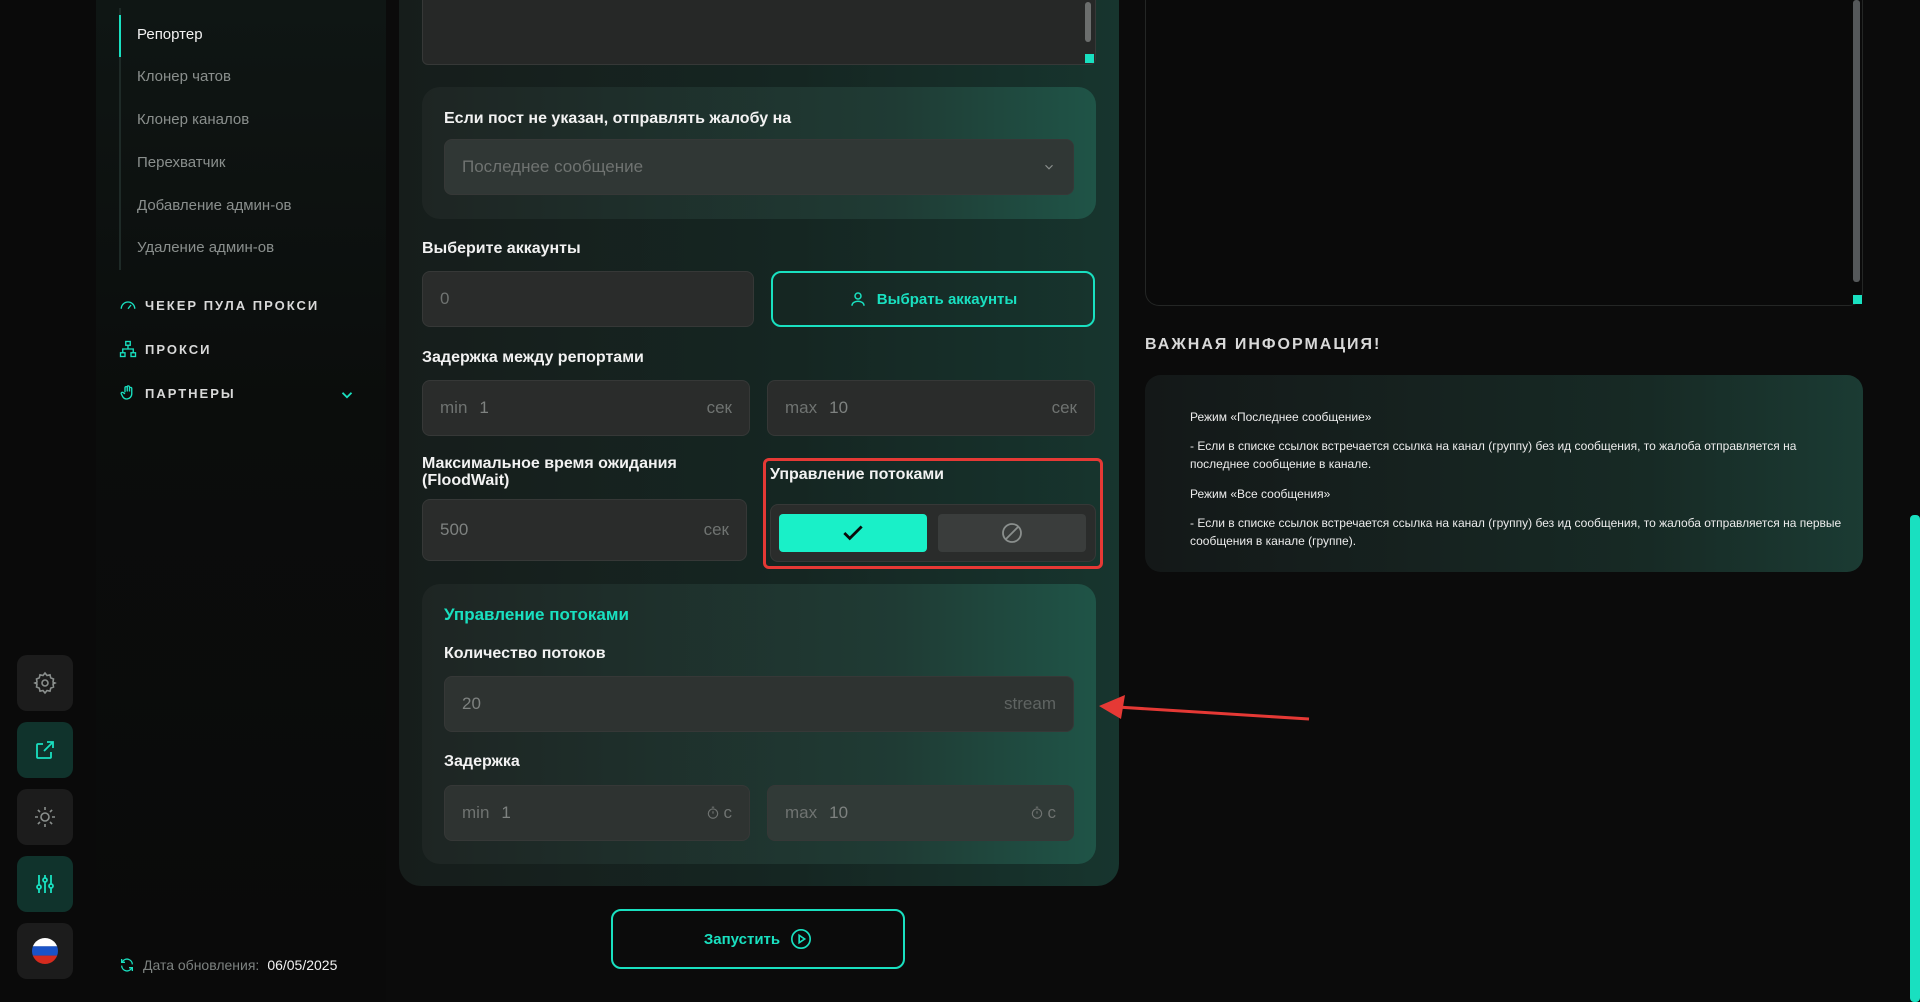  What do you see at coordinates (48, 501) in the screenshot?
I see `icon-rail` at bounding box center [48, 501].